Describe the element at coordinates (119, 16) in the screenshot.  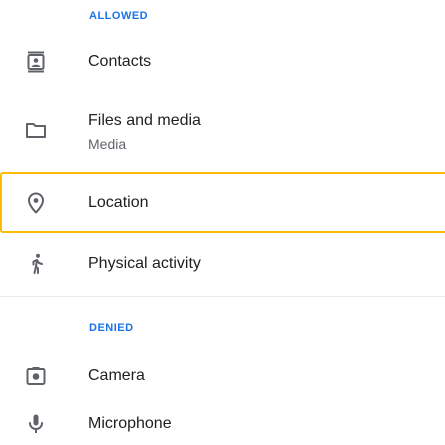
I see `allowed-section-header: ALLOWED` at that location.